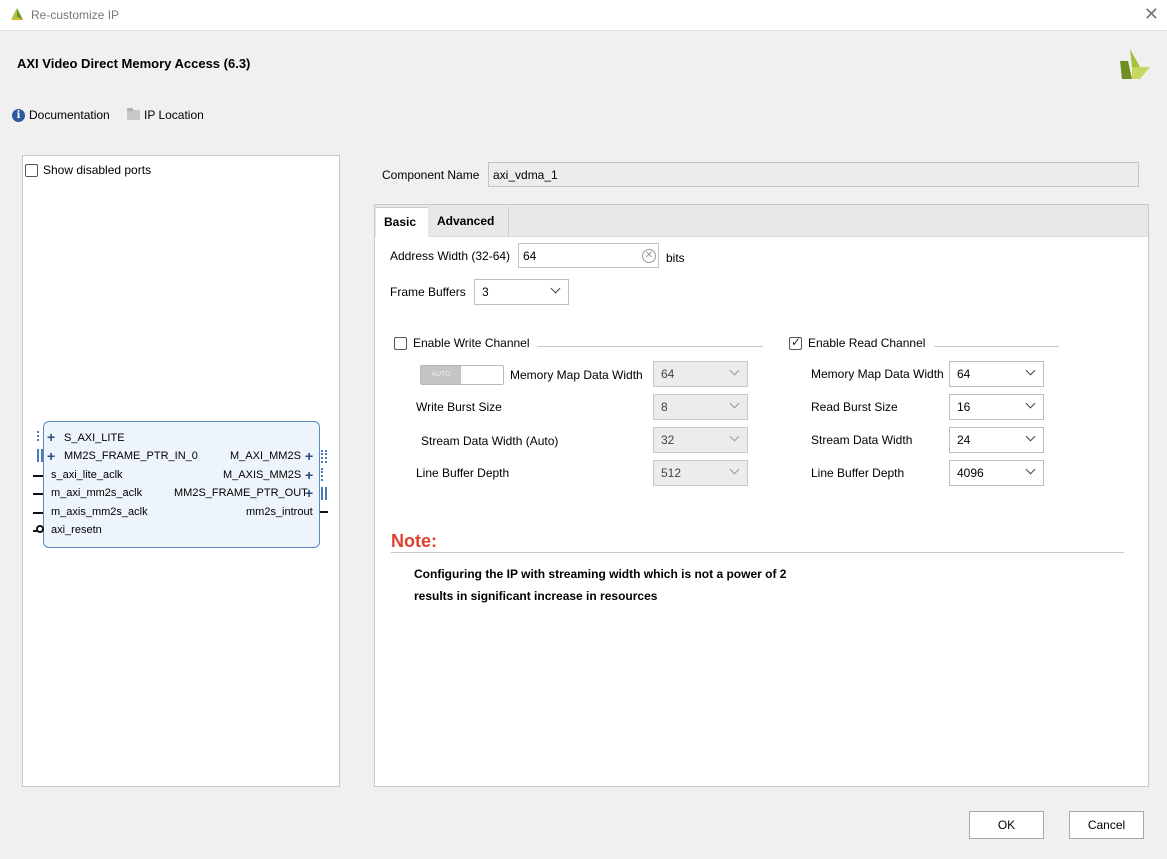 This screenshot has height=859, width=1167. Describe the element at coordinates (97, 493) in the screenshot. I see `port-m-axi-mm2s-aclk: m_axi_mm2s_aclk` at that location.